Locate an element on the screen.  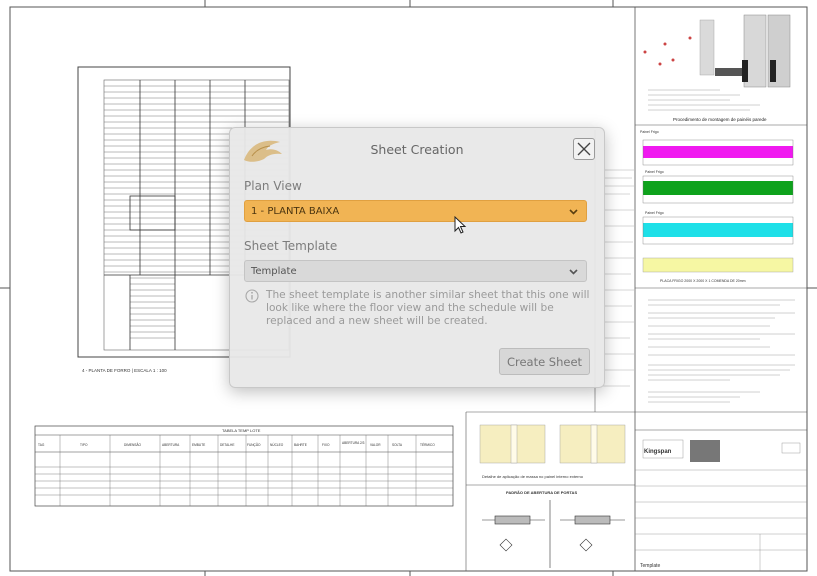
mouse-cursor-icon is located at coordinates (460, 225).